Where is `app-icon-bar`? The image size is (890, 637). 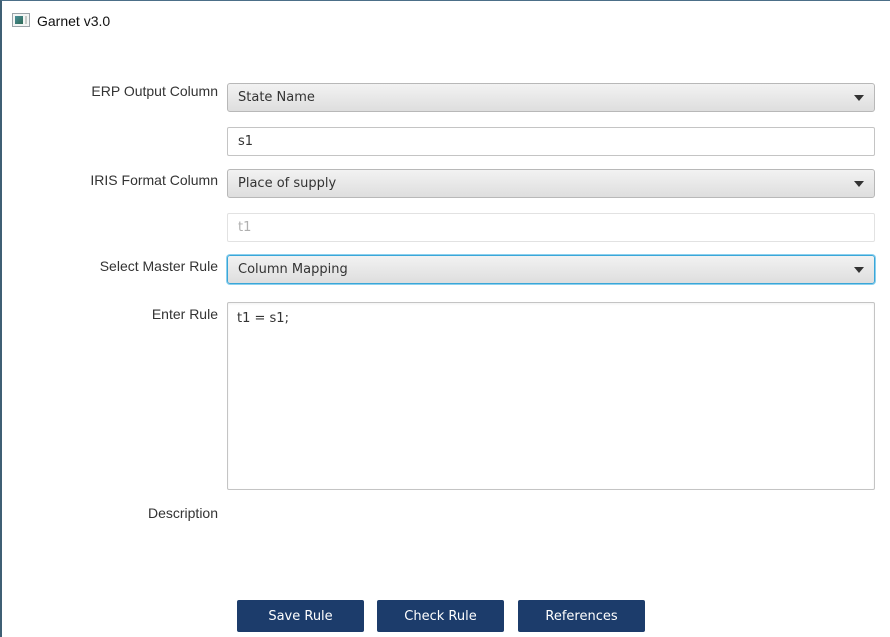 app-icon-bar is located at coordinates (26, 20).